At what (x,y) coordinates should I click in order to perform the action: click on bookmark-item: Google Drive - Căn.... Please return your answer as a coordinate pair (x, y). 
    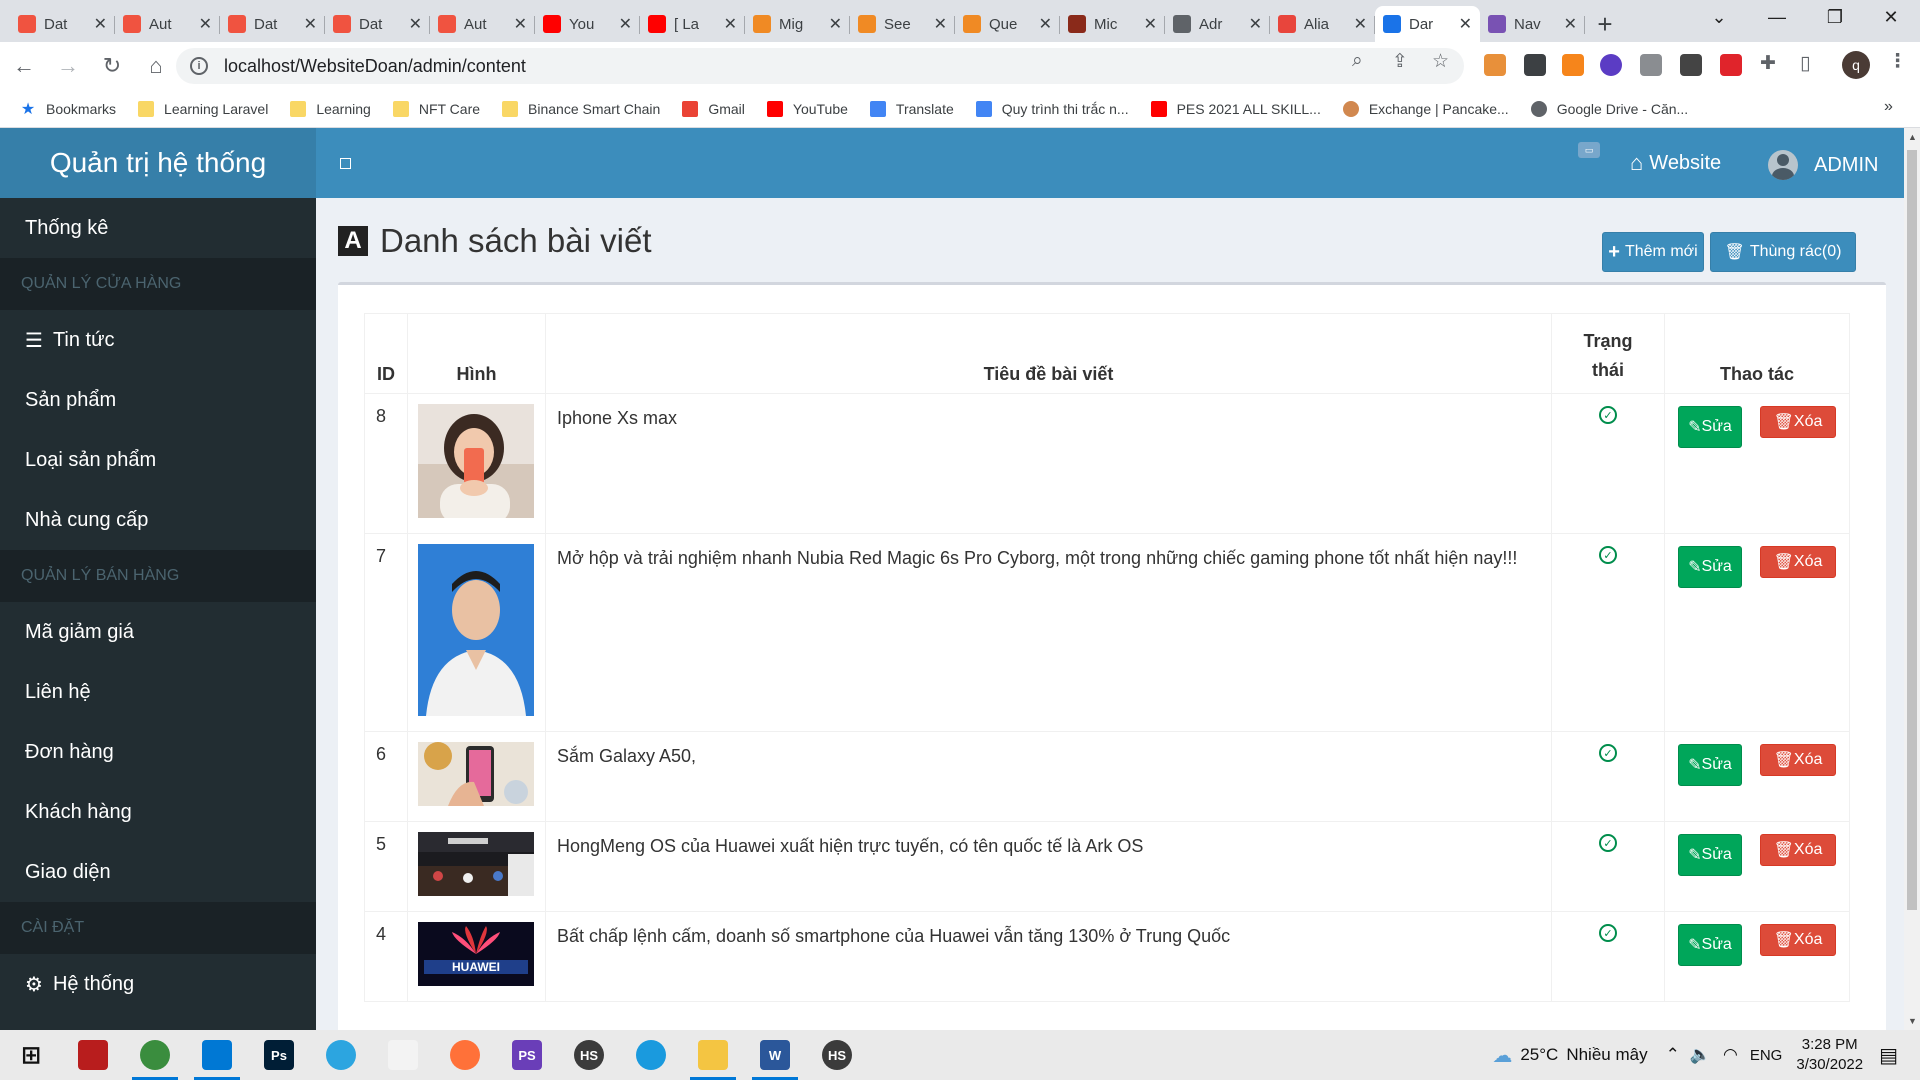
    Looking at the image, I should click on (1609, 108).